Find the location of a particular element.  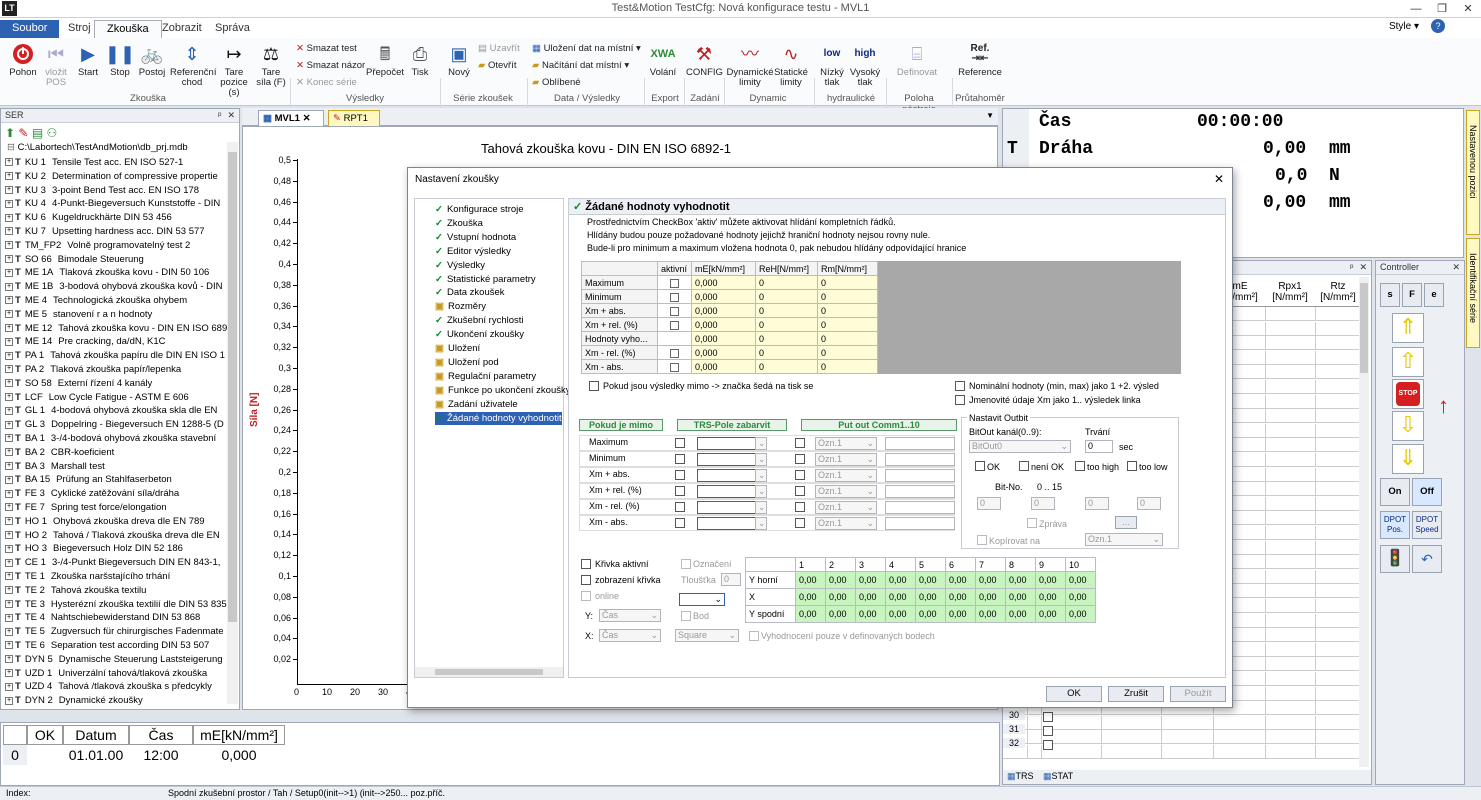

fast-down-icon: ⇓ is located at coordinates (1408, 459).